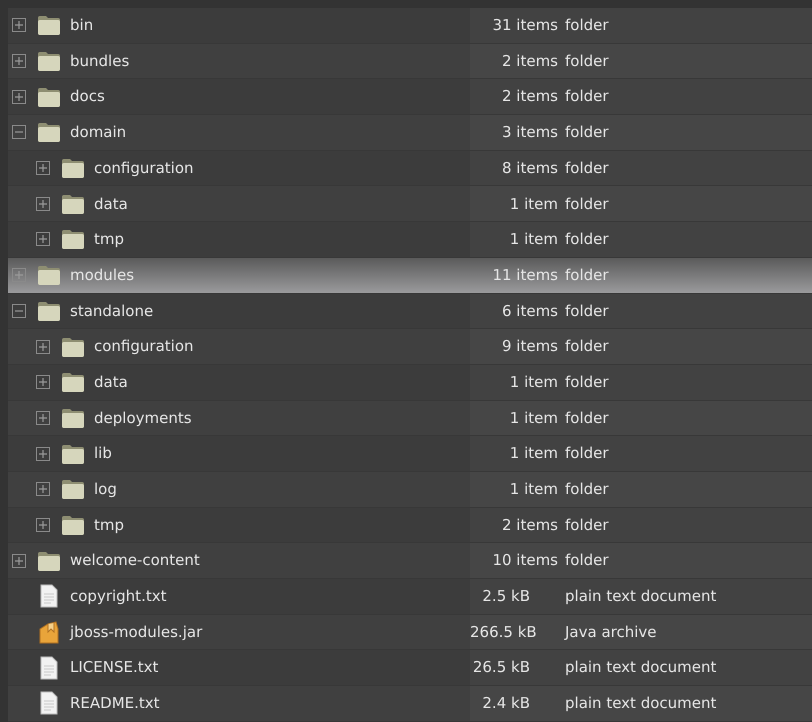 This screenshot has height=722, width=812. Describe the element at coordinates (524, 561) in the screenshot. I see `file-size: 10 items` at that location.